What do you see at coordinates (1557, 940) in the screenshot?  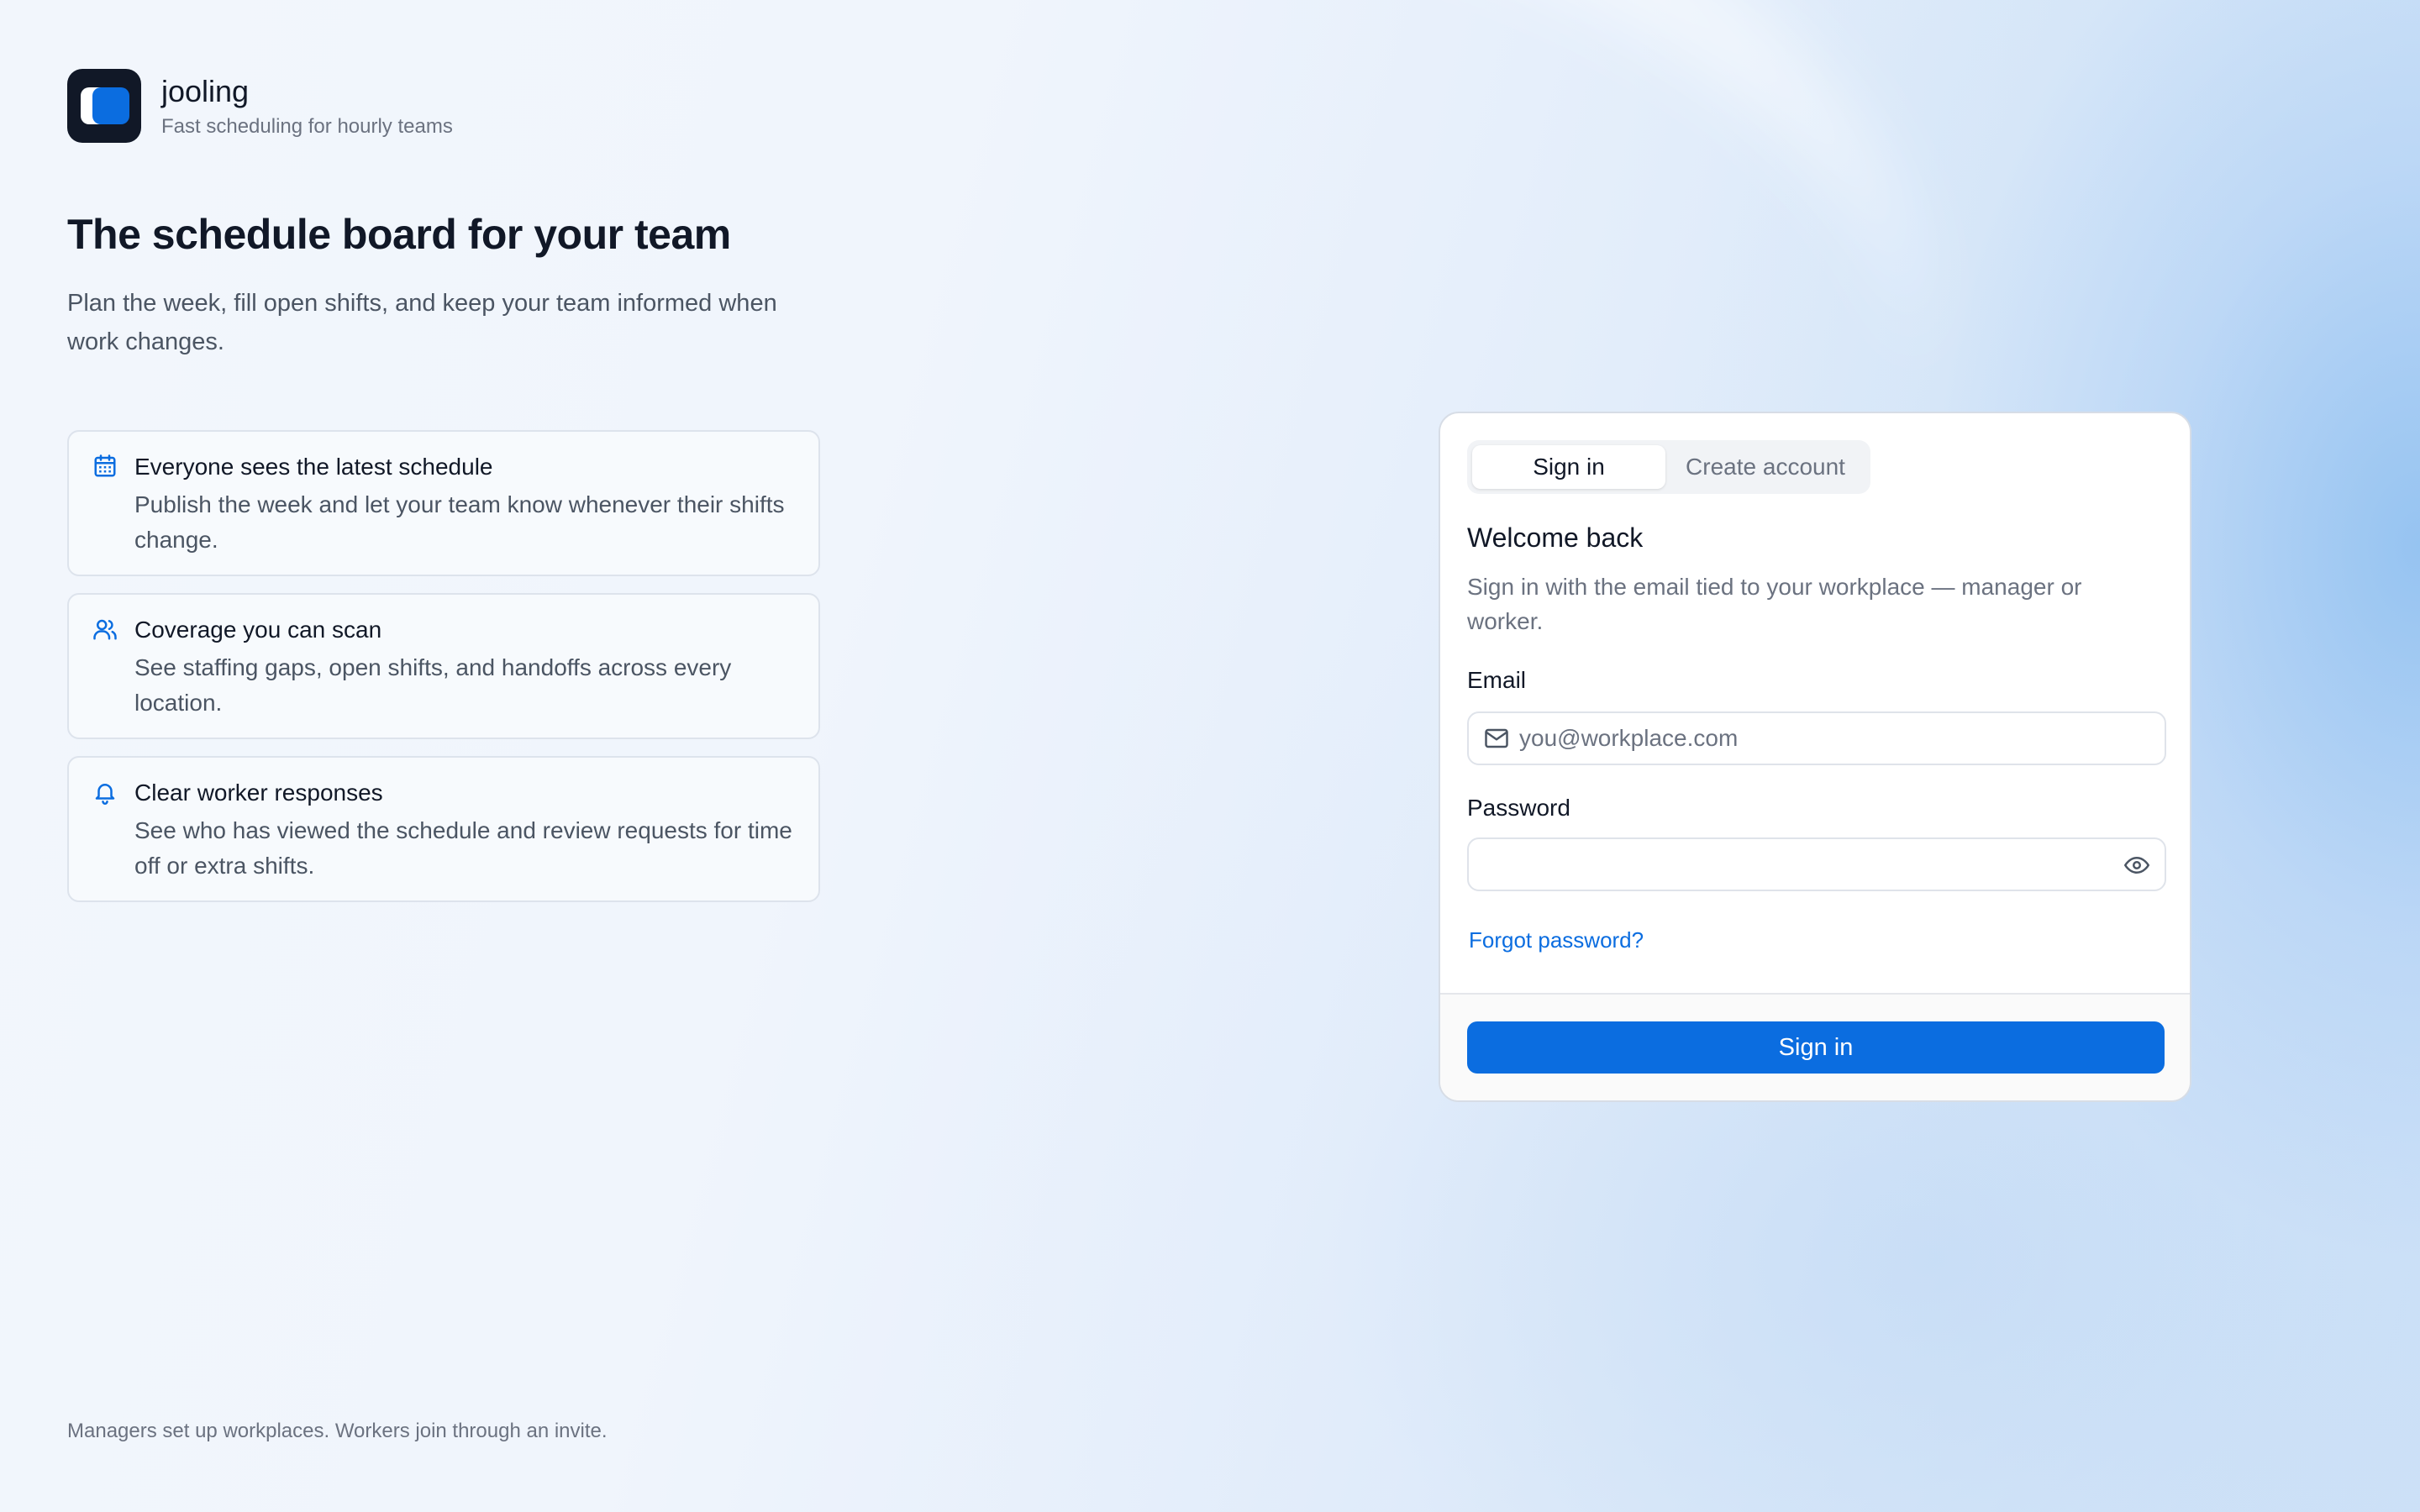 I see `forgot-password-link: Forgot password?` at bounding box center [1557, 940].